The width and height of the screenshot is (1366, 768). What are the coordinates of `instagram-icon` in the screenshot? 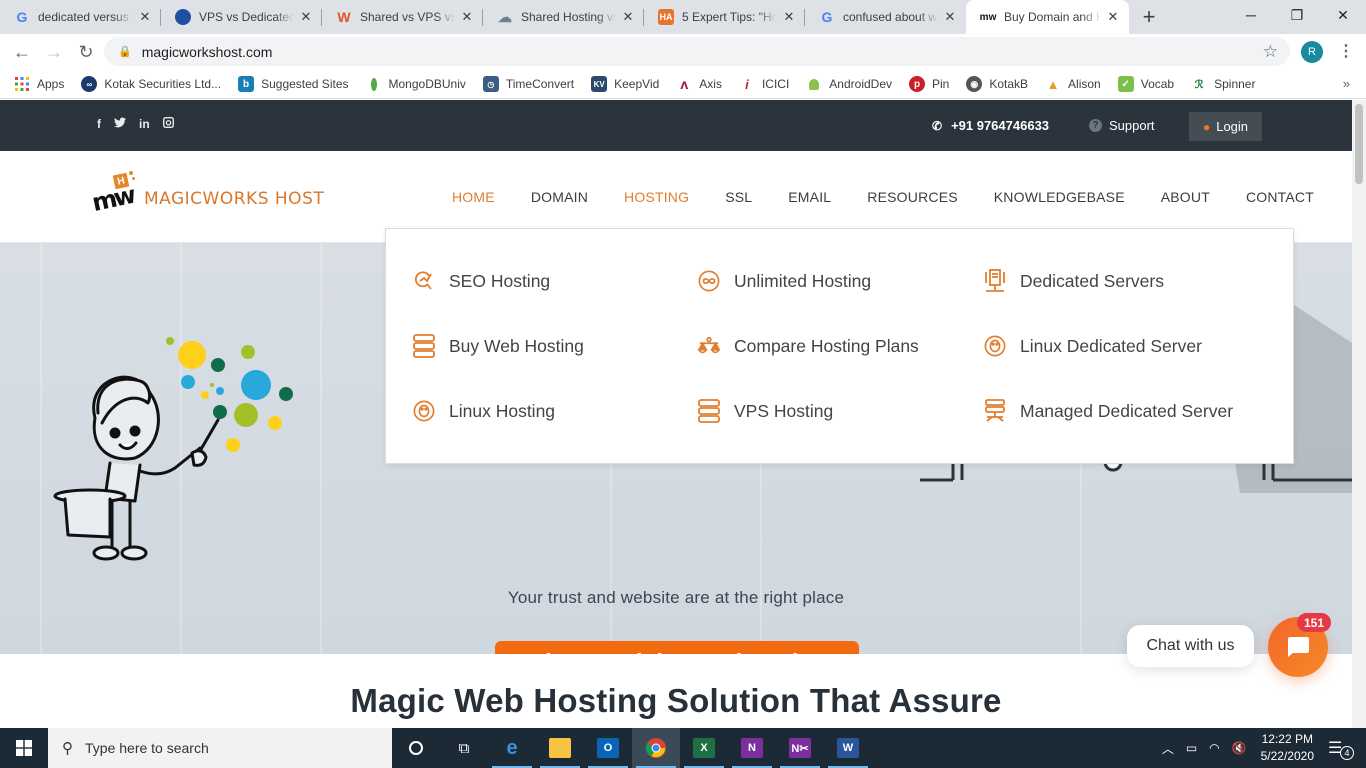 It's located at (168, 124).